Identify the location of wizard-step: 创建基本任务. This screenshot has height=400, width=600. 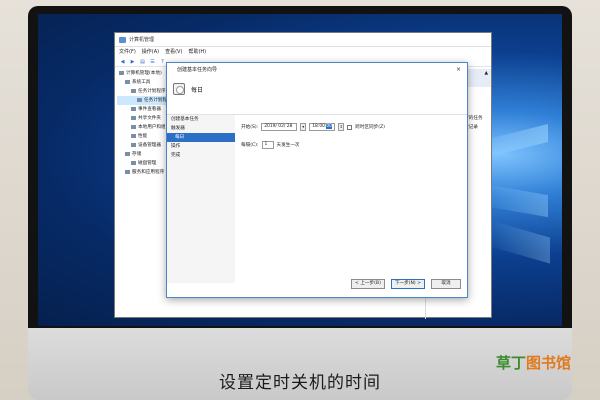
(185, 119).